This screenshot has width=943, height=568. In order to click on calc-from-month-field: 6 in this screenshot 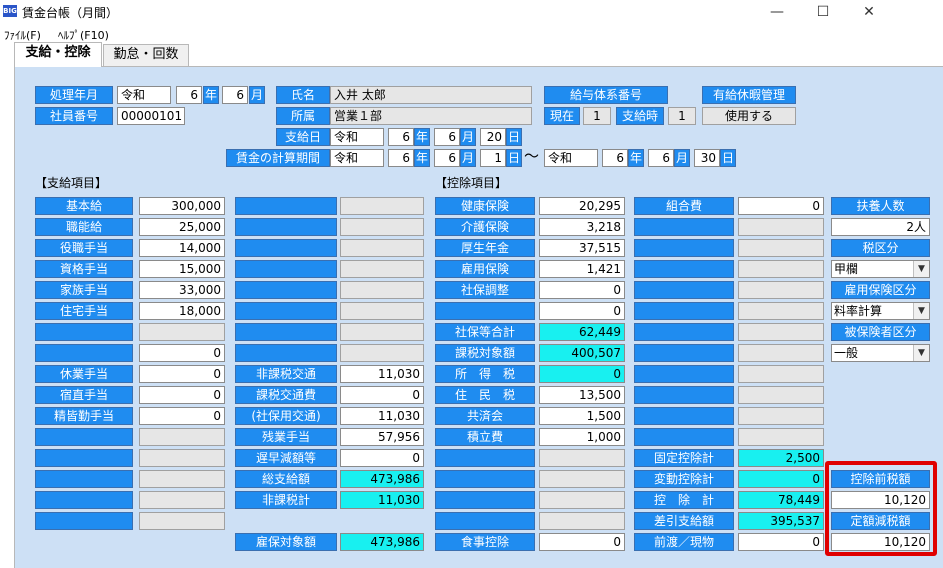, I will do `click(447, 158)`.